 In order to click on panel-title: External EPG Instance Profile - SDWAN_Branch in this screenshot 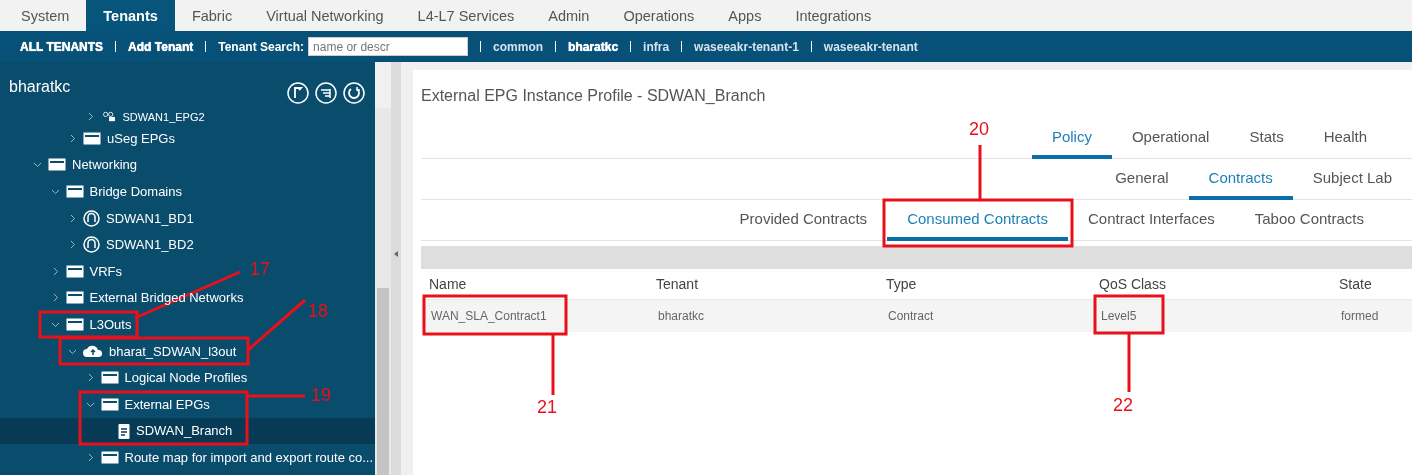, I will do `click(594, 96)`.